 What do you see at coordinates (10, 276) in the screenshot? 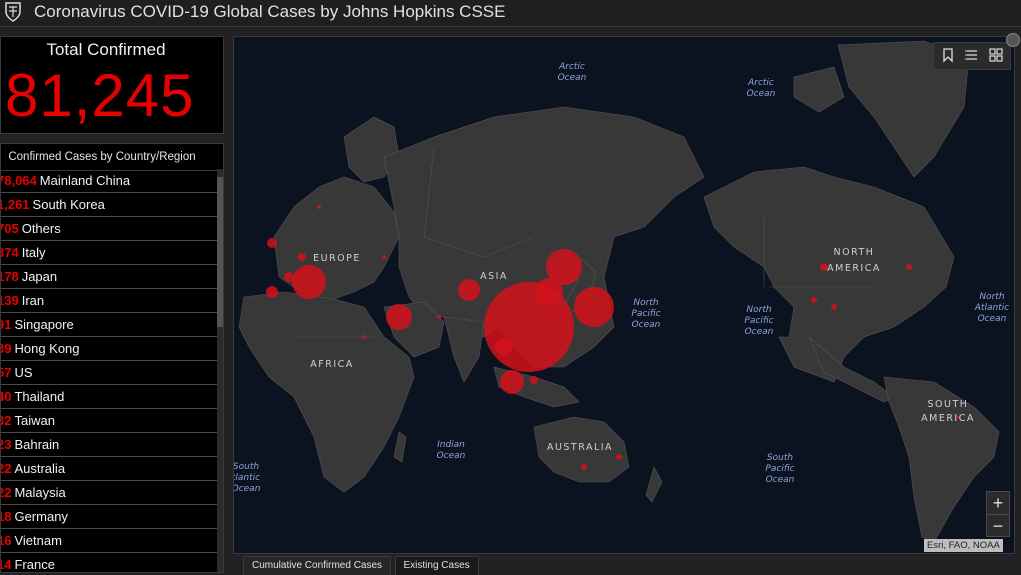
I see `country-case-count: 178` at bounding box center [10, 276].